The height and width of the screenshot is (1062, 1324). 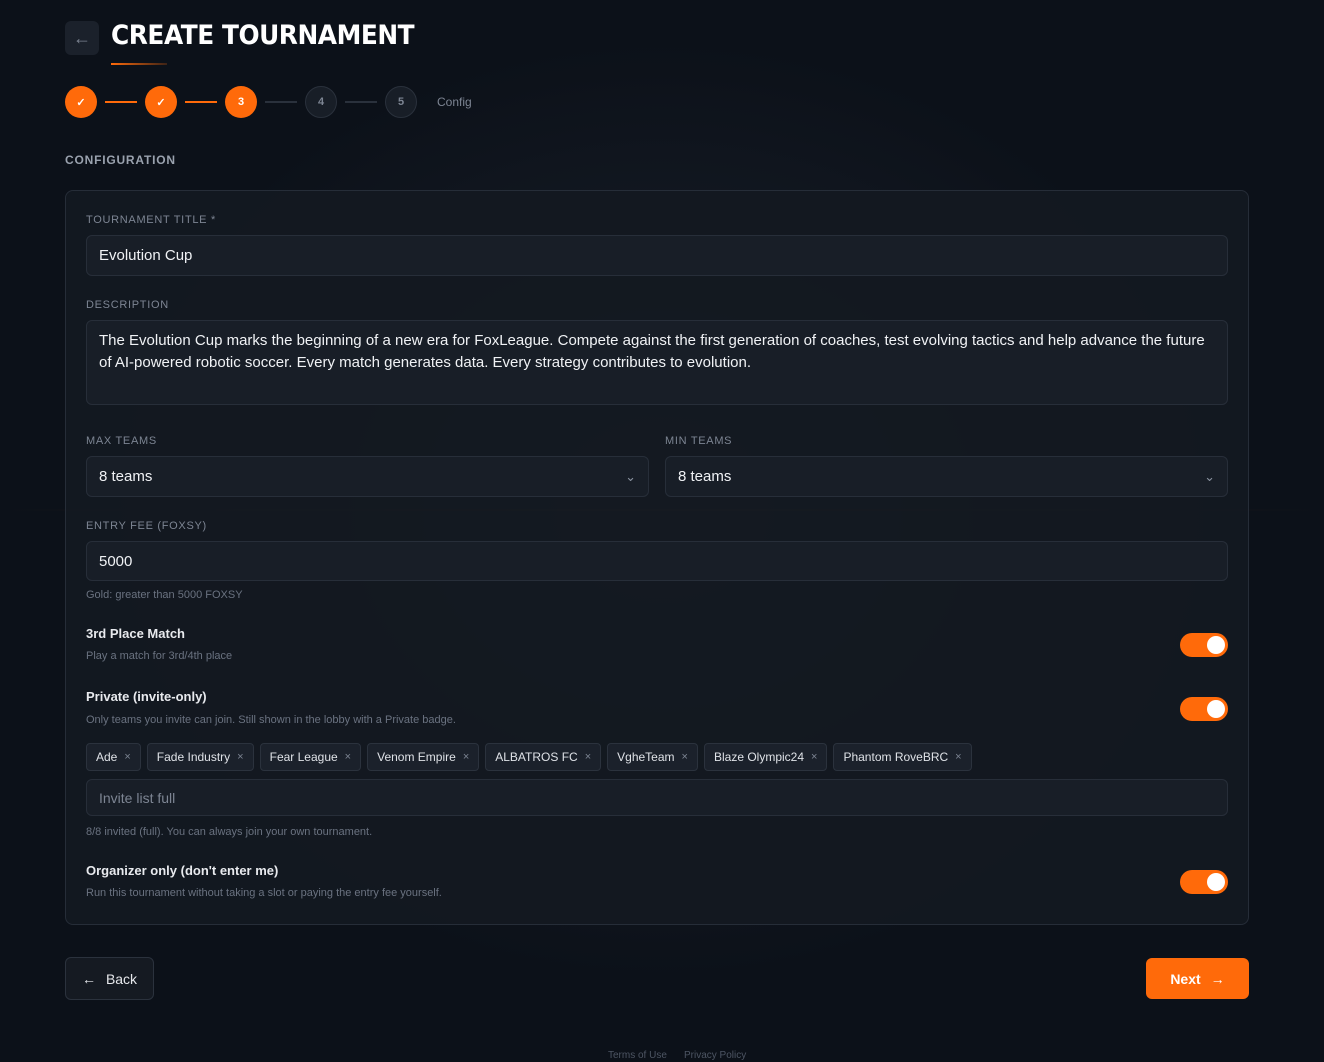 I want to click on third-place-hint: Play a match for 3rd/4th place, so click(x=159, y=656).